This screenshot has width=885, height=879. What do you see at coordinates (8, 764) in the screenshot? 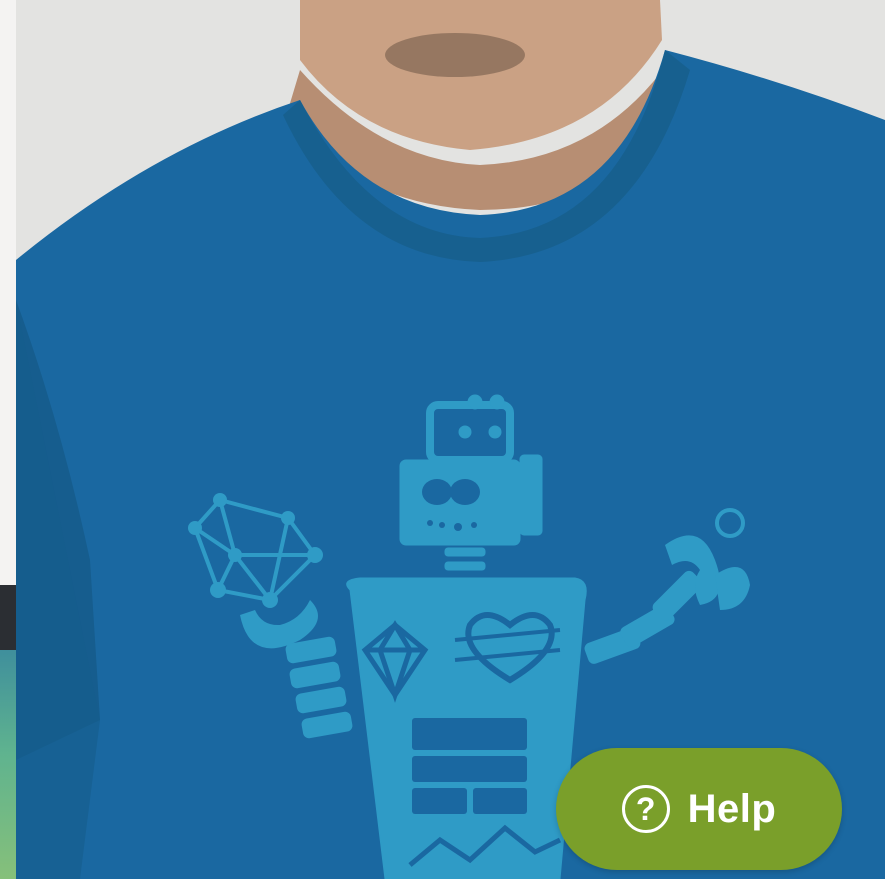
I see `previous-thumbnail-image` at bounding box center [8, 764].